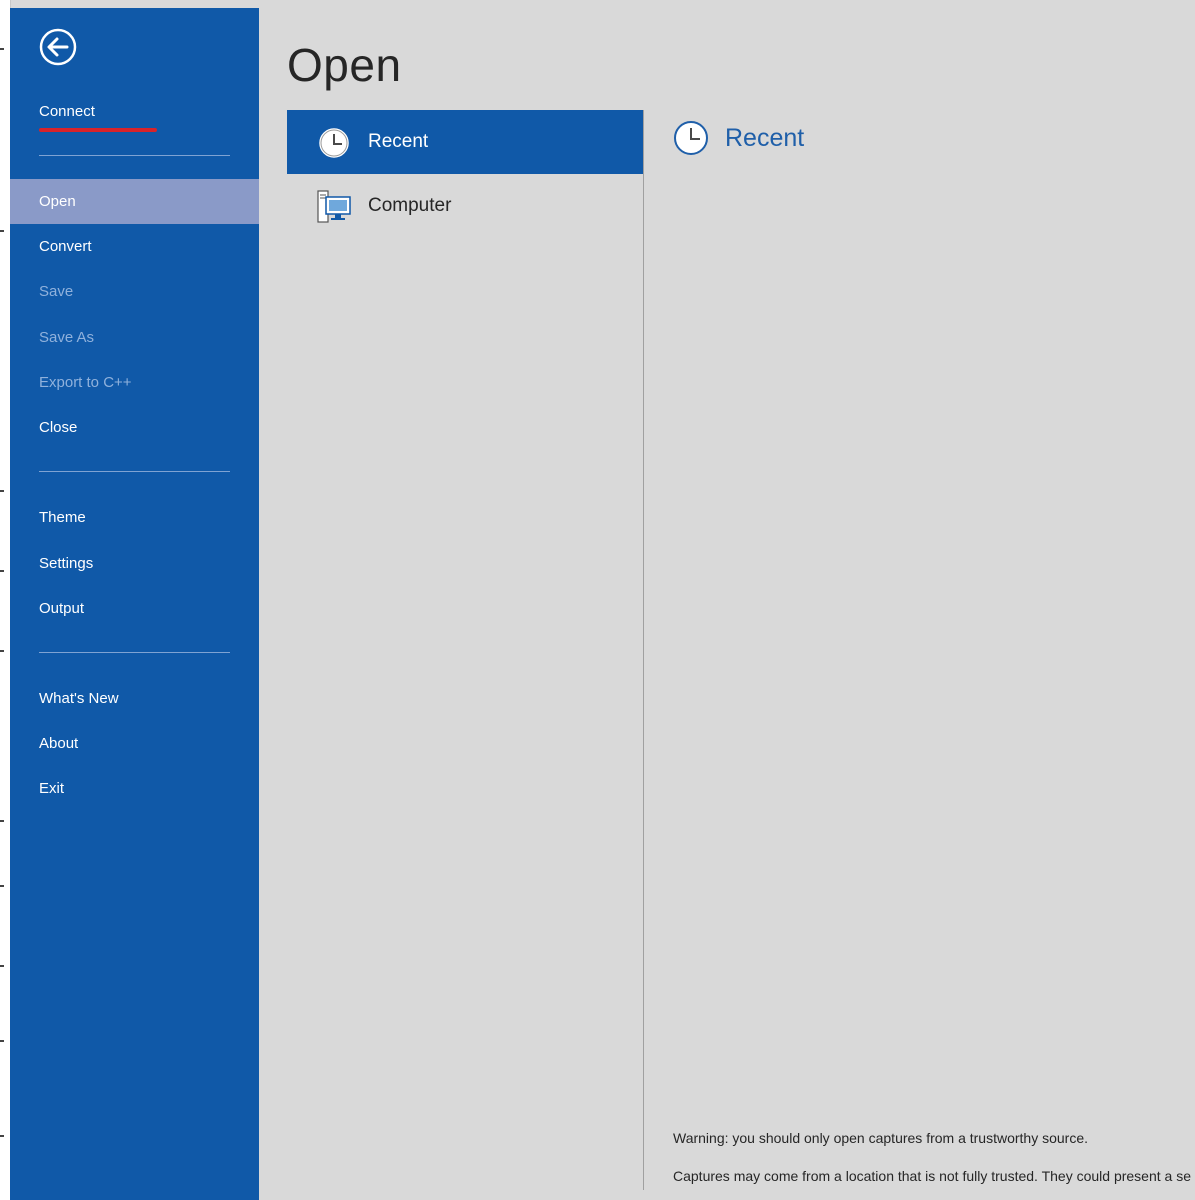 The height and width of the screenshot is (1200, 1195). Describe the element at coordinates (344, 65) in the screenshot. I see `page-title: Open` at that location.